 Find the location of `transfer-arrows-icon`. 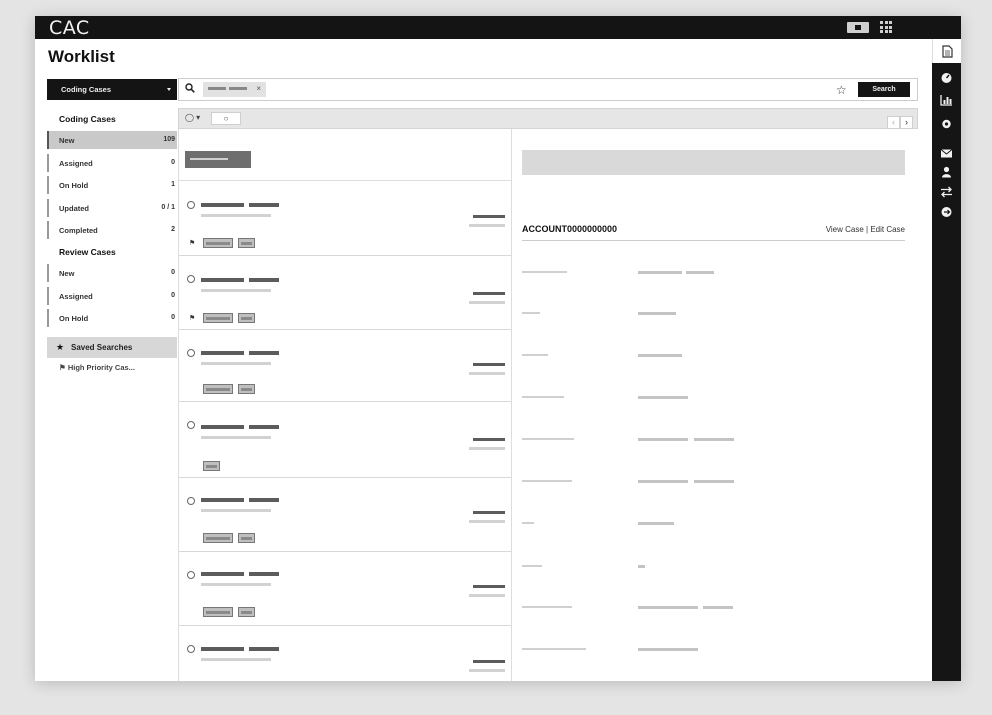

transfer-arrows-icon is located at coordinates (946, 192).